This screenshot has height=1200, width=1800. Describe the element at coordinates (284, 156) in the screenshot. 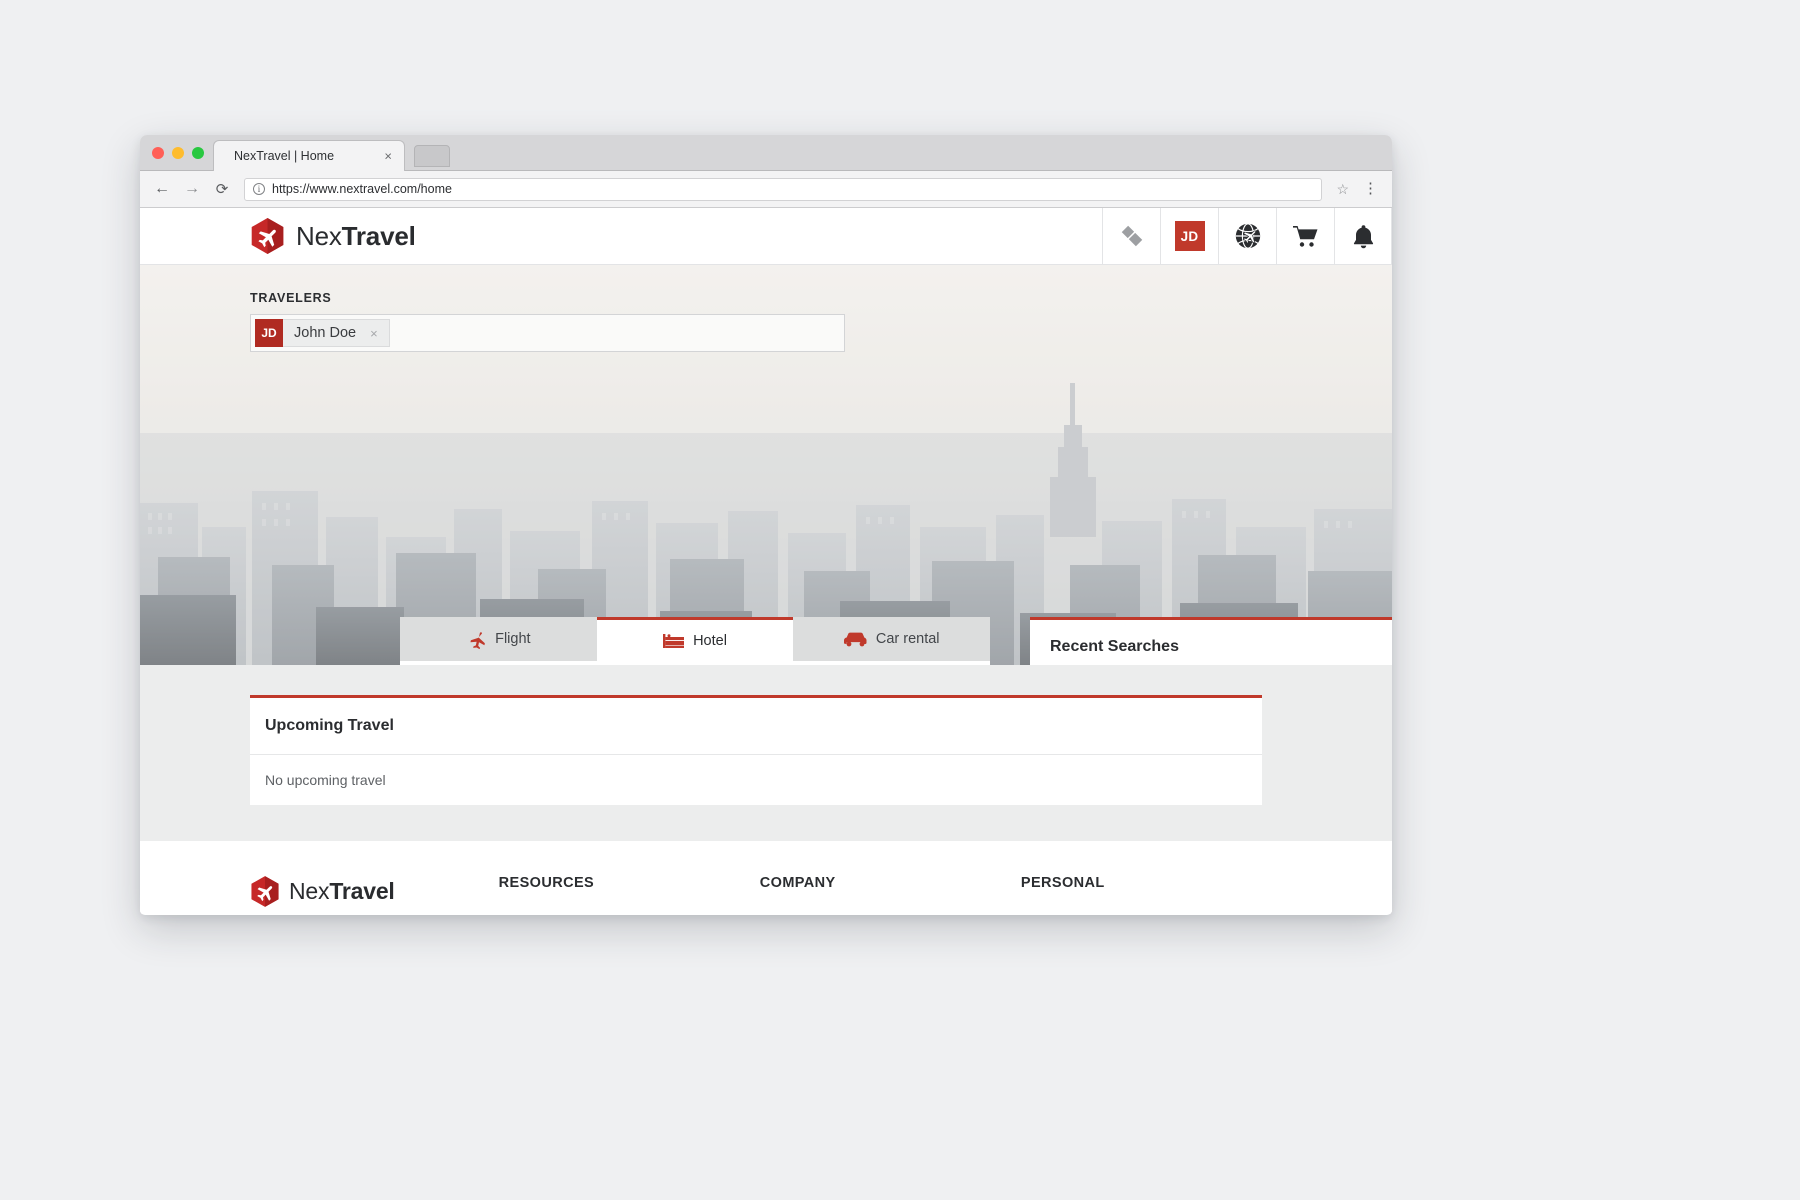

I see `browser-tab-title: NexTravel | Home` at that location.